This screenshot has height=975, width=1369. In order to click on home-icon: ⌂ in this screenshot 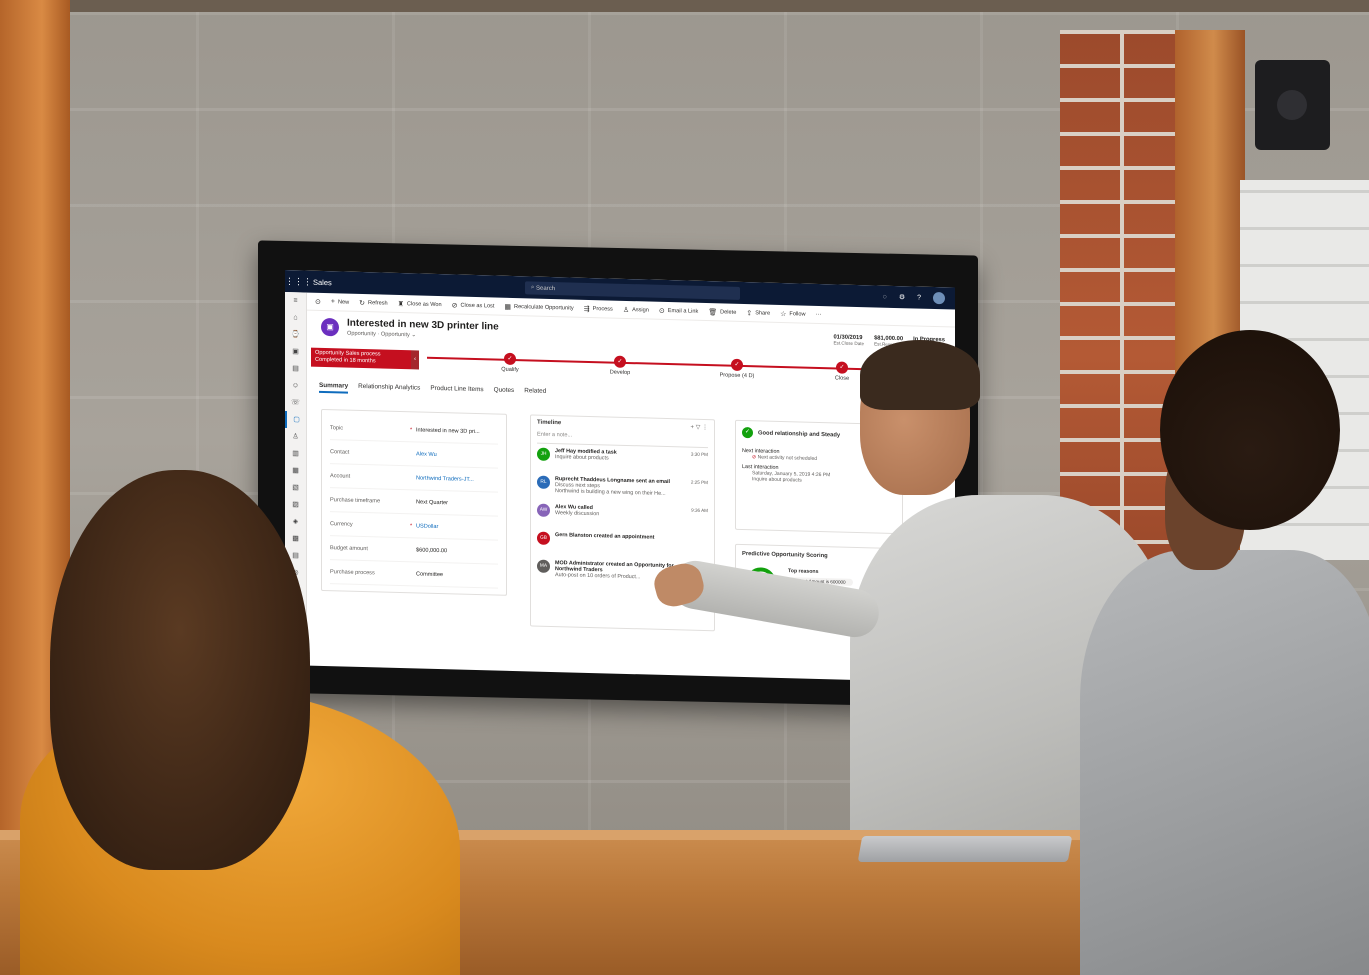, I will do `click(295, 318)`.